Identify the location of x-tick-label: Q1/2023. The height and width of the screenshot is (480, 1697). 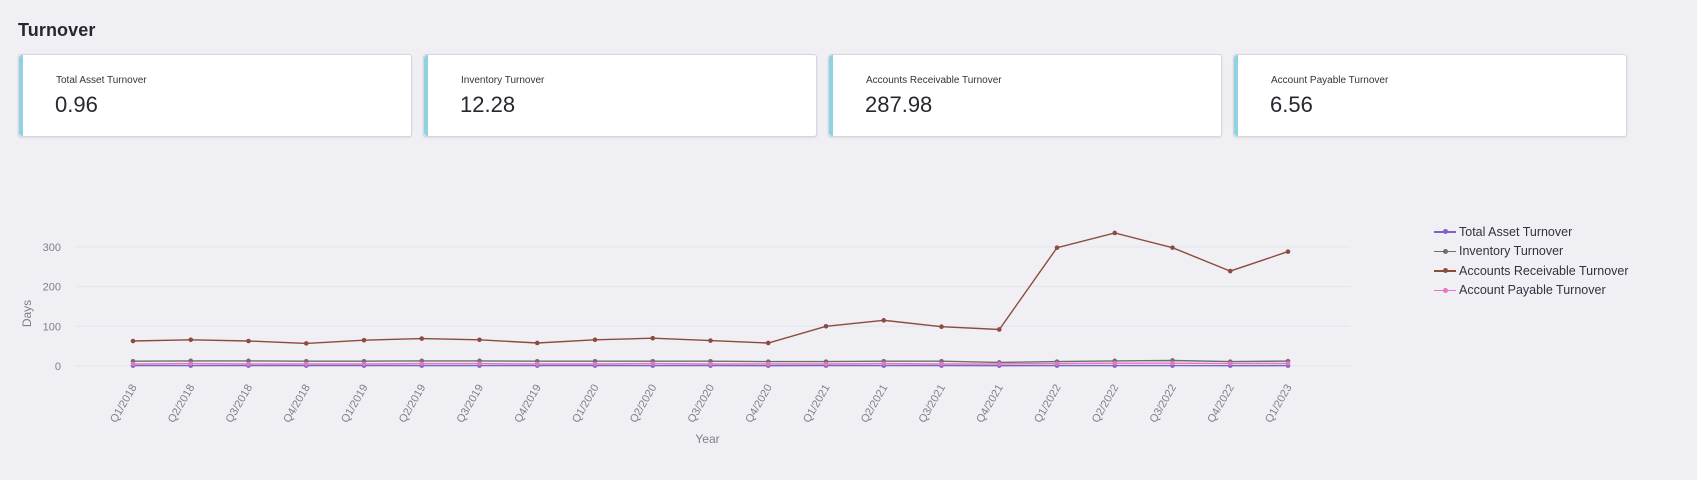
(1278, 404).